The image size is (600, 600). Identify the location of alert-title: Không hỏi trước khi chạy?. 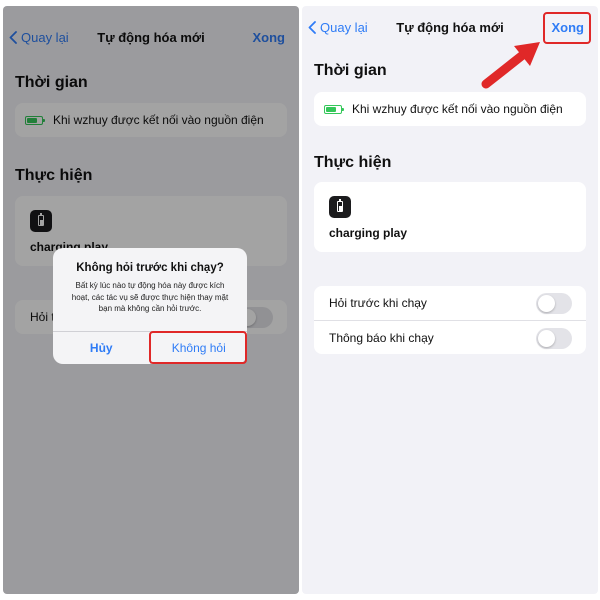
(150, 268).